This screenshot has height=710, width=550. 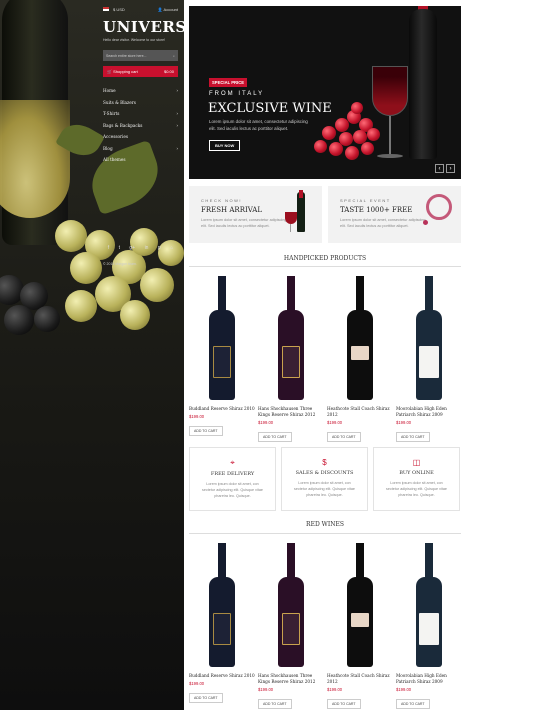 What do you see at coordinates (140, 103) in the screenshot?
I see `menu-item-suits-blazers: Suits & Blazers` at bounding box center [140, 103].